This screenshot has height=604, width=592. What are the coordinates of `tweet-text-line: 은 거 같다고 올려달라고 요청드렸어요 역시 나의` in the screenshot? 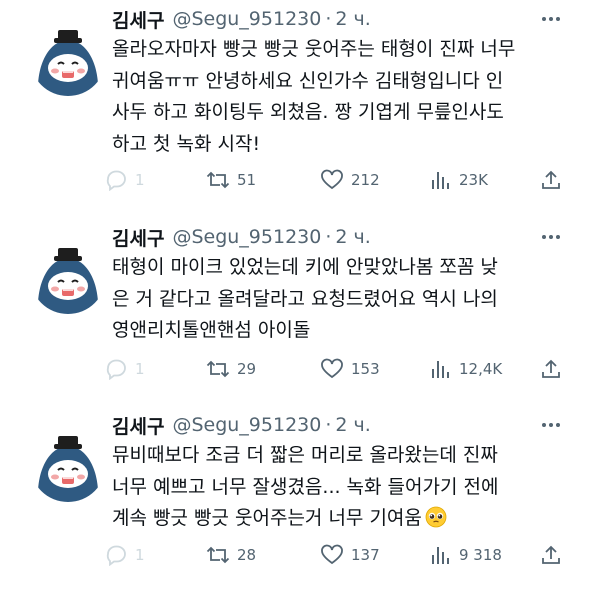 It's located at (305, 298).